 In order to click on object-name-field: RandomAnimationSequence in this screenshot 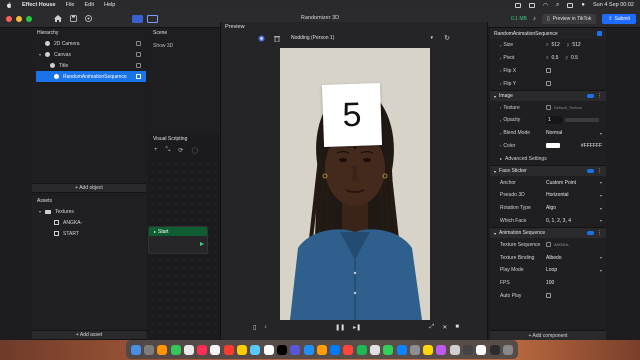, I will do `click(526, 34)`.